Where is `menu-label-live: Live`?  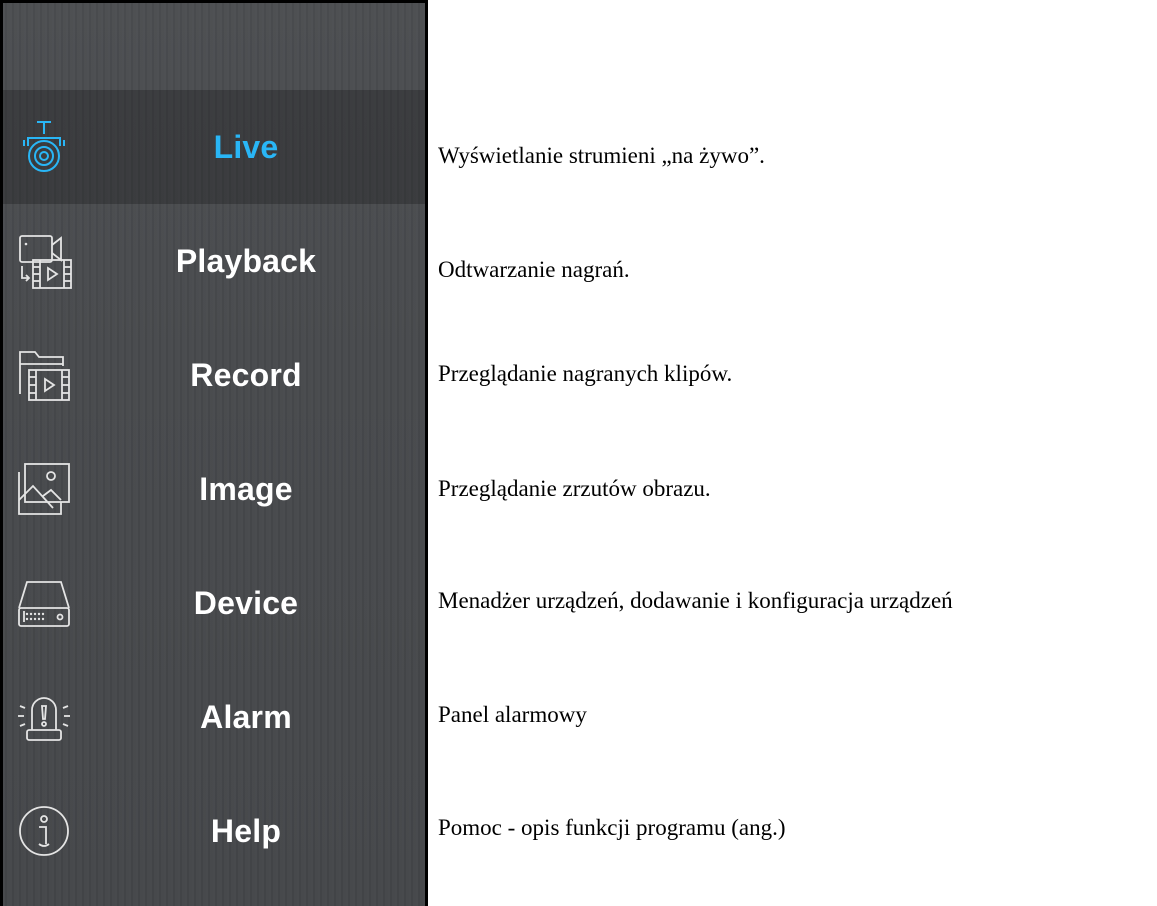 menu-label-live: Live is located at coordinates (246, 147).